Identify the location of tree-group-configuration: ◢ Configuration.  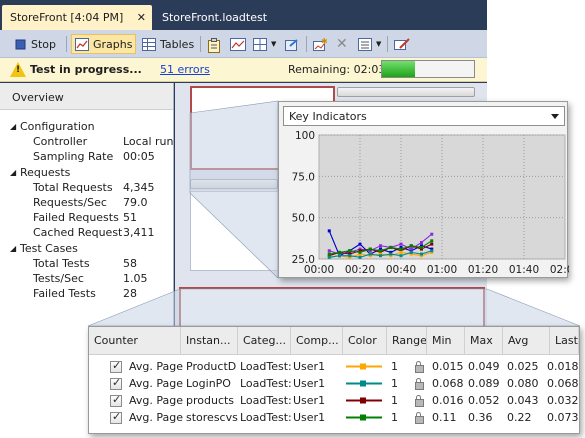
(86, 126).